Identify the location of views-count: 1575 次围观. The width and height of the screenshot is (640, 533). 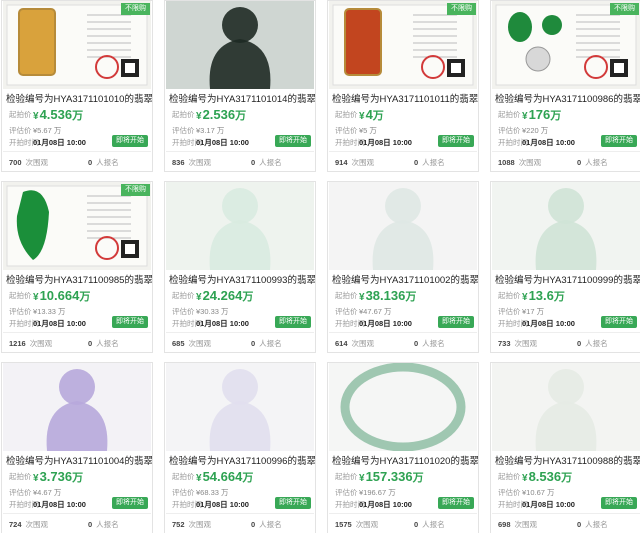
(357, 524).